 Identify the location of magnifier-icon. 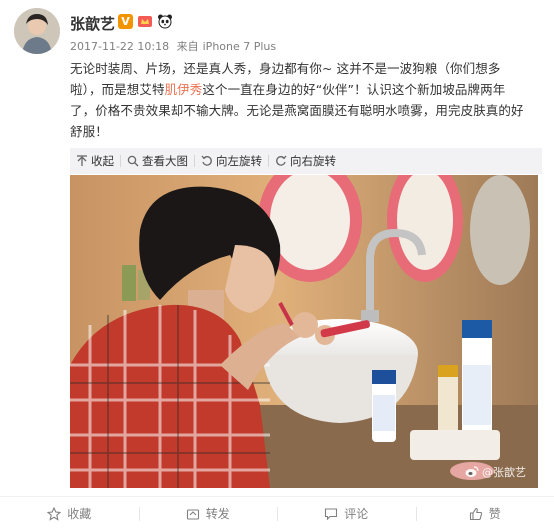
(133, 161).